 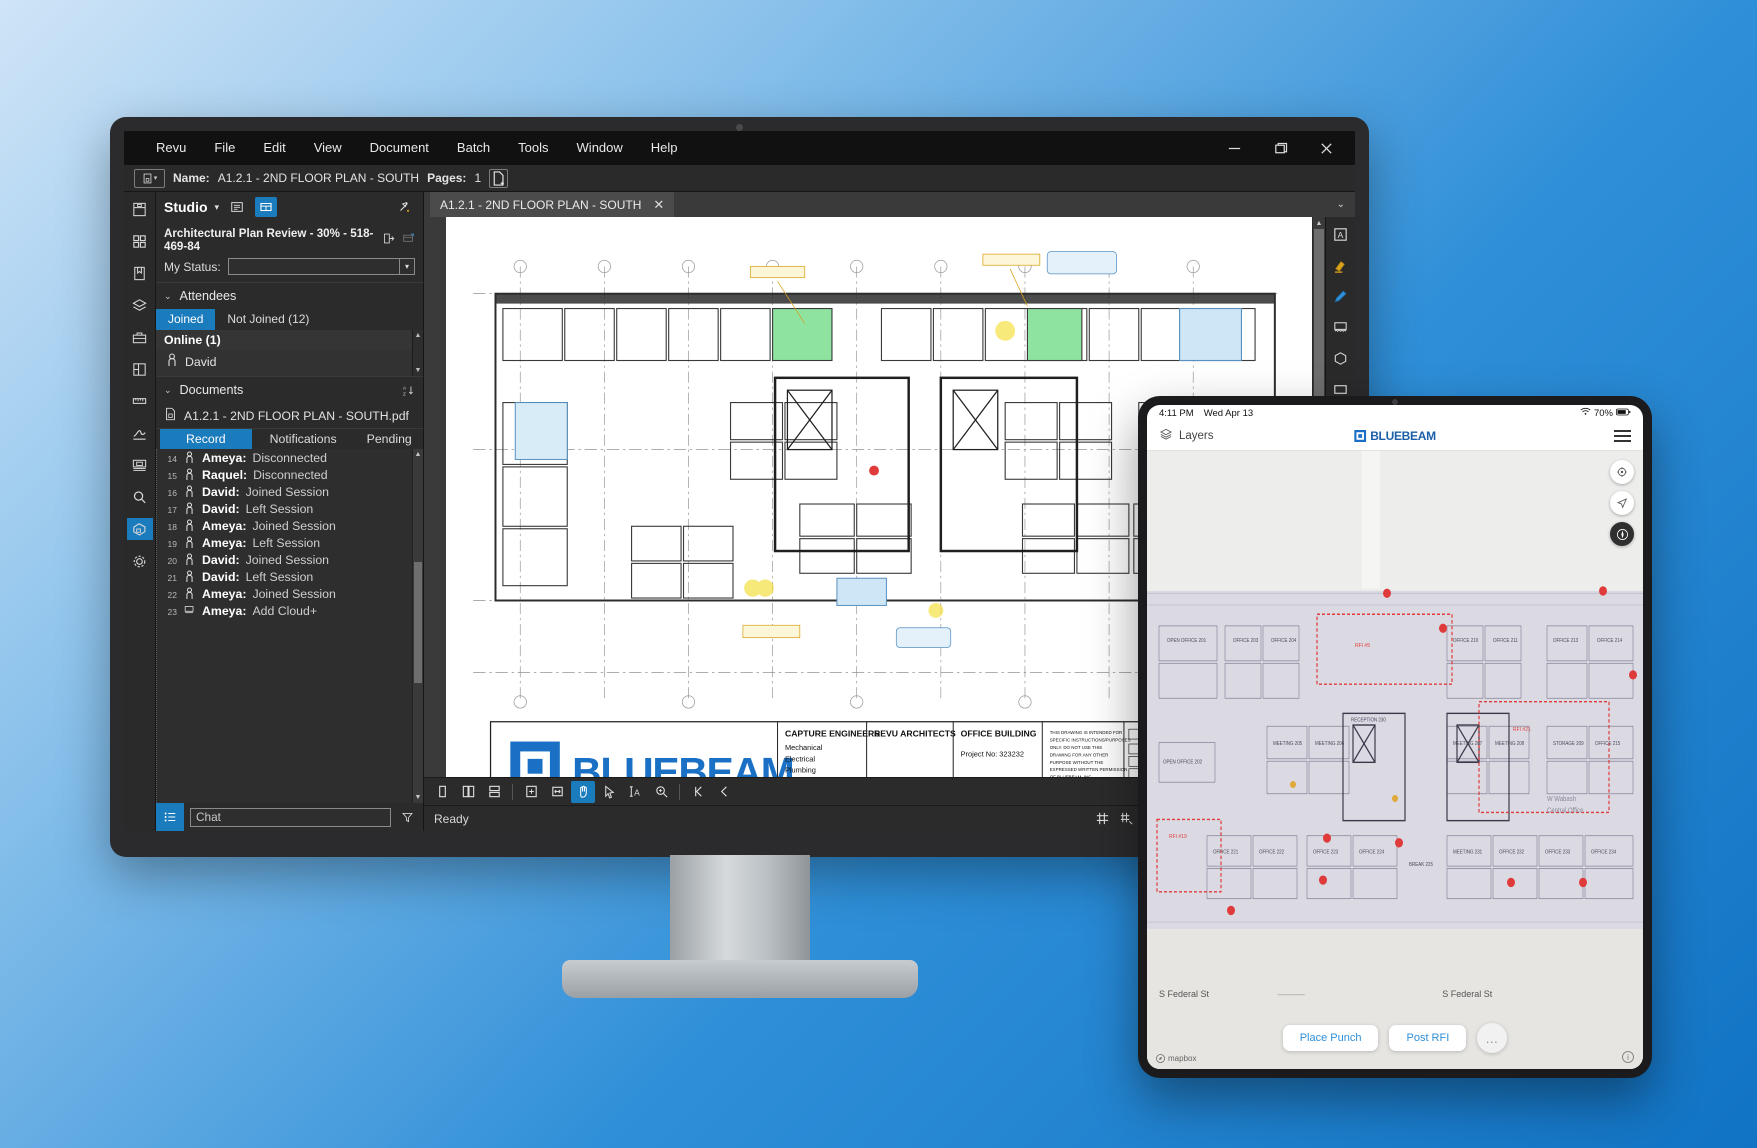 I want to click on markups-list-icon, so click(x=140, y=465).